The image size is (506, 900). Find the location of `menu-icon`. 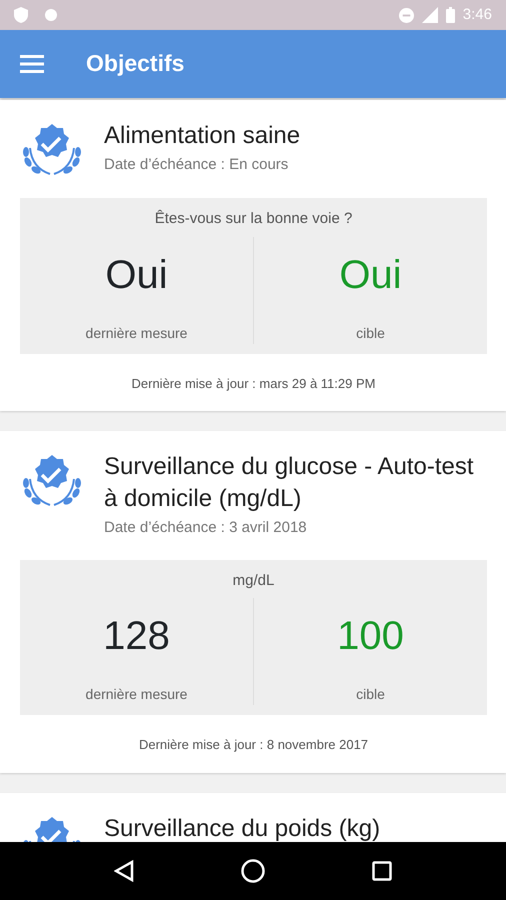

menu-icon is located at coordinates (32, 64).